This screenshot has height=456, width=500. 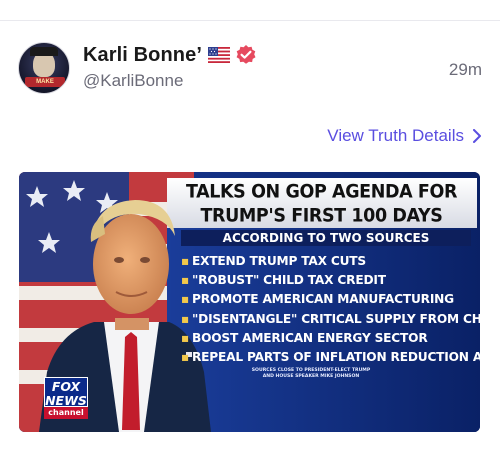 I want to click on avatar: MAKE, so click(x=44, y=68).